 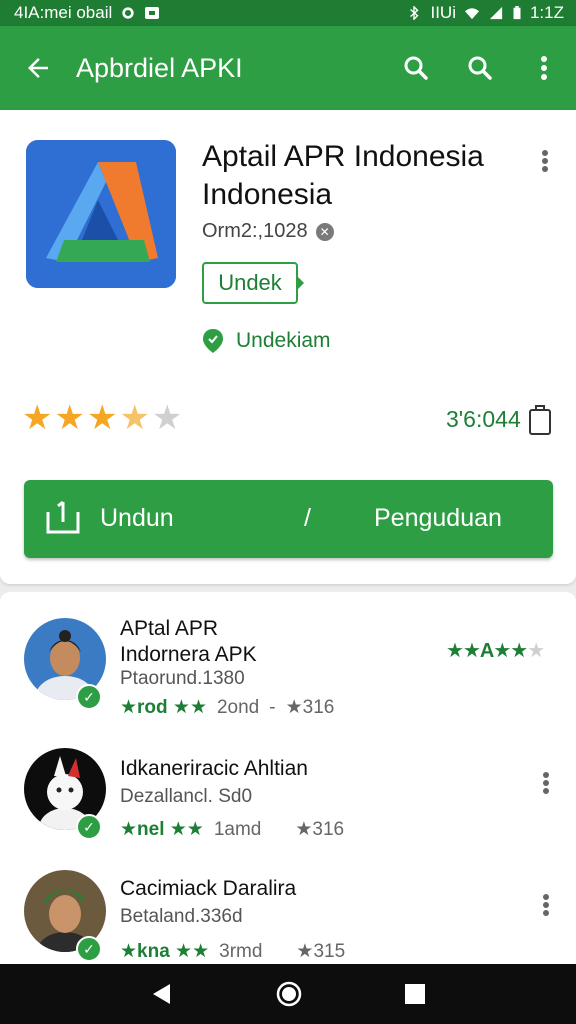 I want to click on star-icon: A, so click(x=486, y=651).